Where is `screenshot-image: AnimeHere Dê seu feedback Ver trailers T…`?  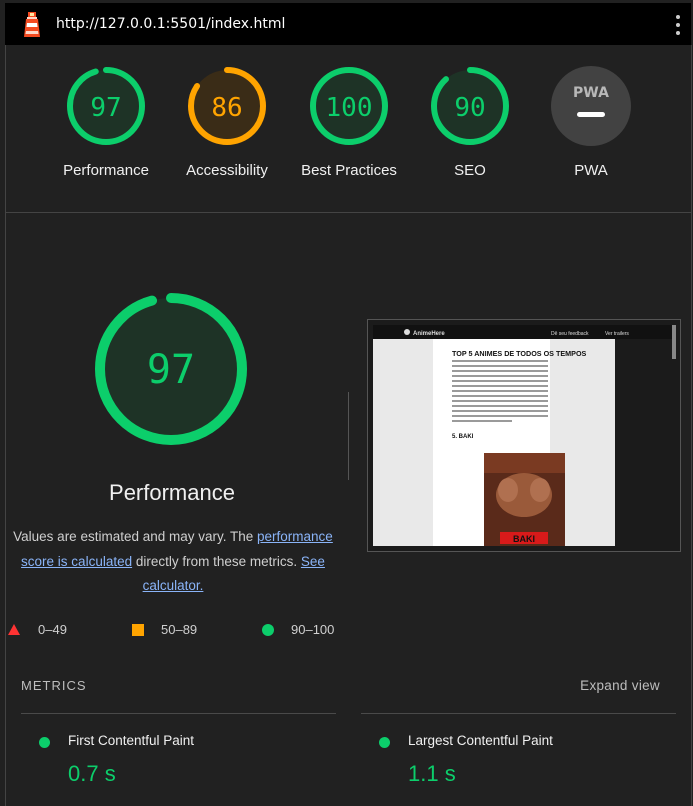
screenshot-image: AnimeHere Dê seu feedback Ver trailers T… is located at coordinates (524, 435).